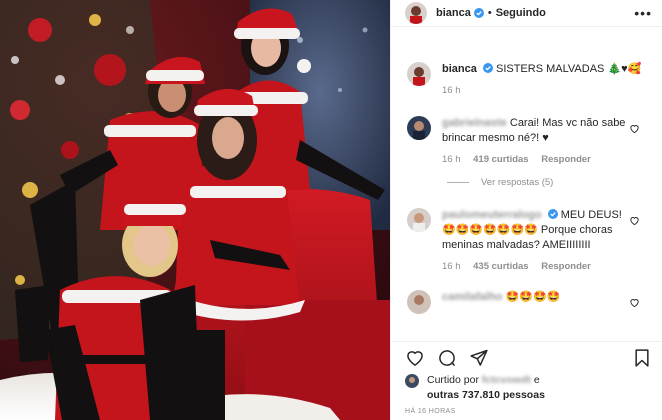 This screenshot has height=420, width=662. I want to click on save-button, so click(642, 358).